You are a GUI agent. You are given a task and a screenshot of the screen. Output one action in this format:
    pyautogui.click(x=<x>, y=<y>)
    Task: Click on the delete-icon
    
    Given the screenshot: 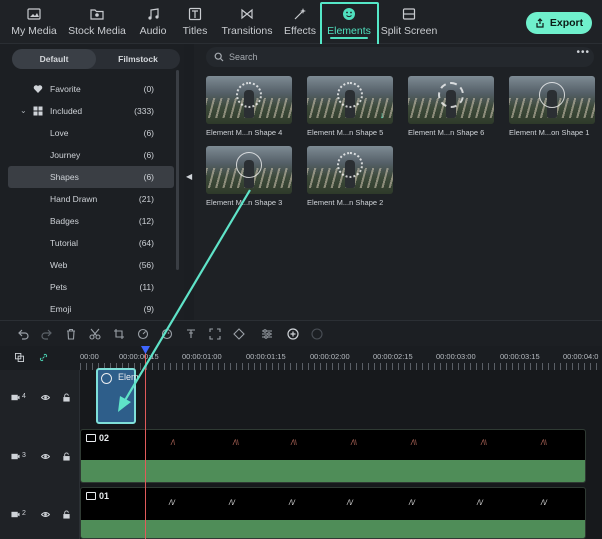 What is the action you would take?
    pyautogui.click(x=71, y=334)
    